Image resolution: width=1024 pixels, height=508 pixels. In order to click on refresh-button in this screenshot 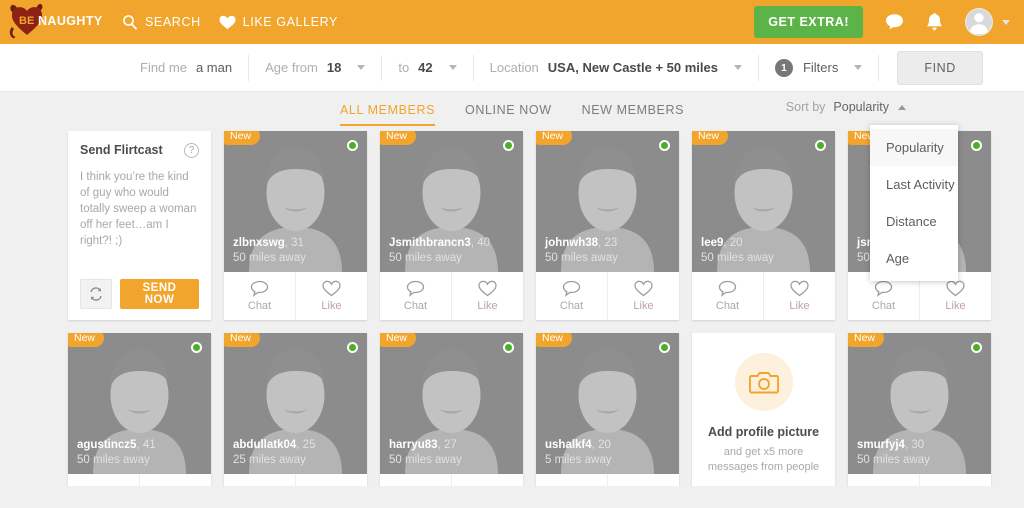, I will do `click(96, 294)`.